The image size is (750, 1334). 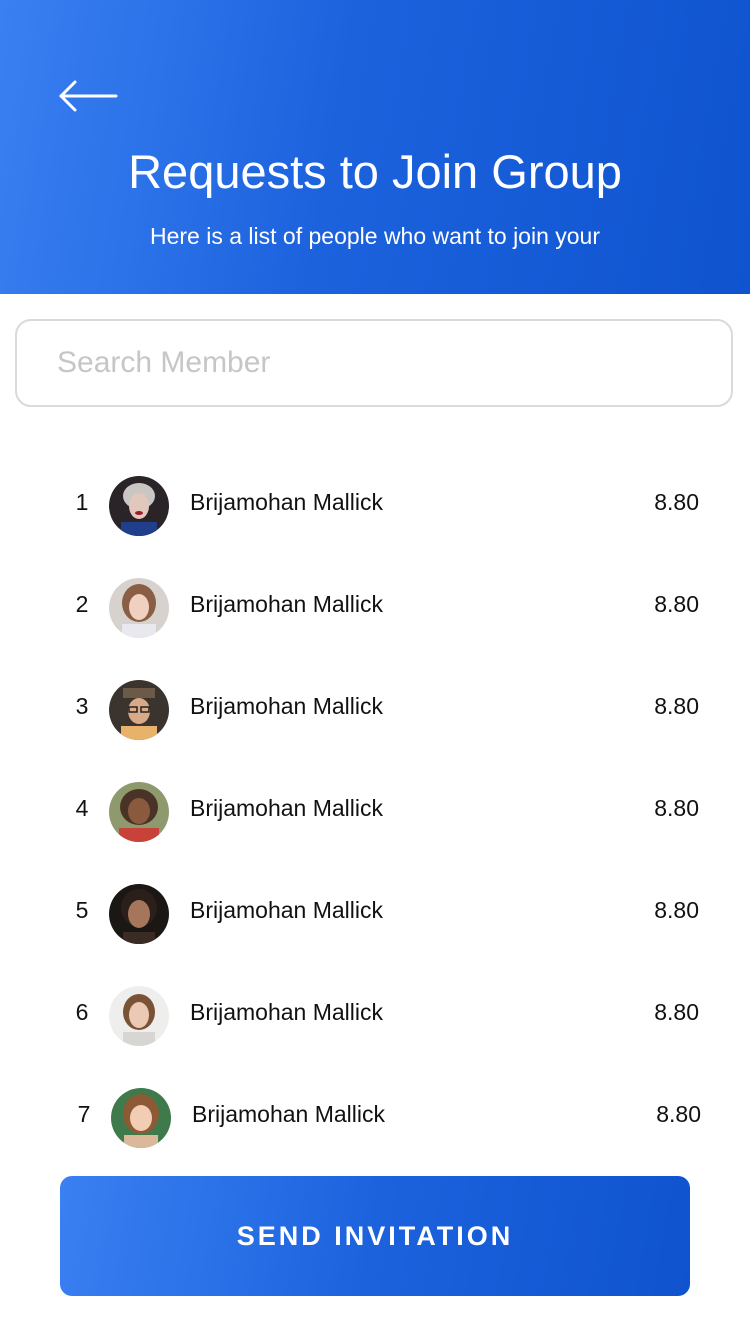 What do you see at coordinates (82, 910) in the screenshot?
I see `member-rank: 5` at bounding box center [82, 910].